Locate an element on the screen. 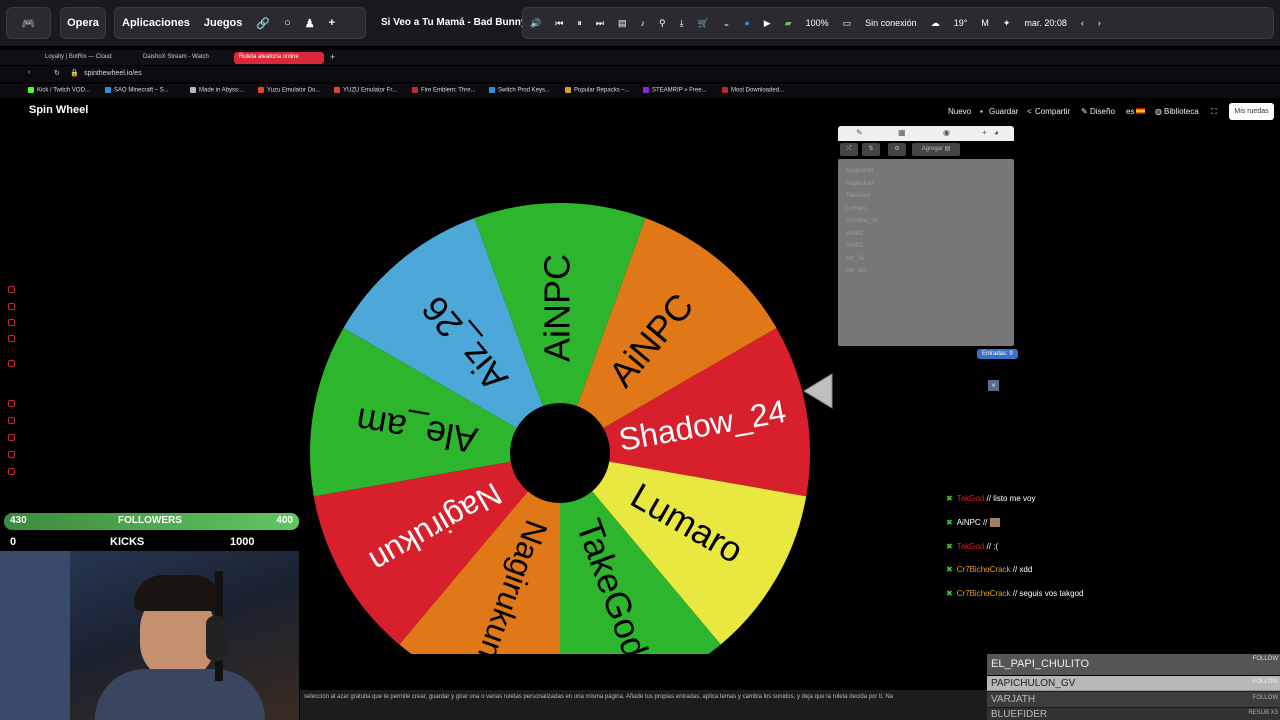 This screenshot has height=720, width=1280. chat-message: ✖ TakGod // :( is located at coordinates (972, 546).